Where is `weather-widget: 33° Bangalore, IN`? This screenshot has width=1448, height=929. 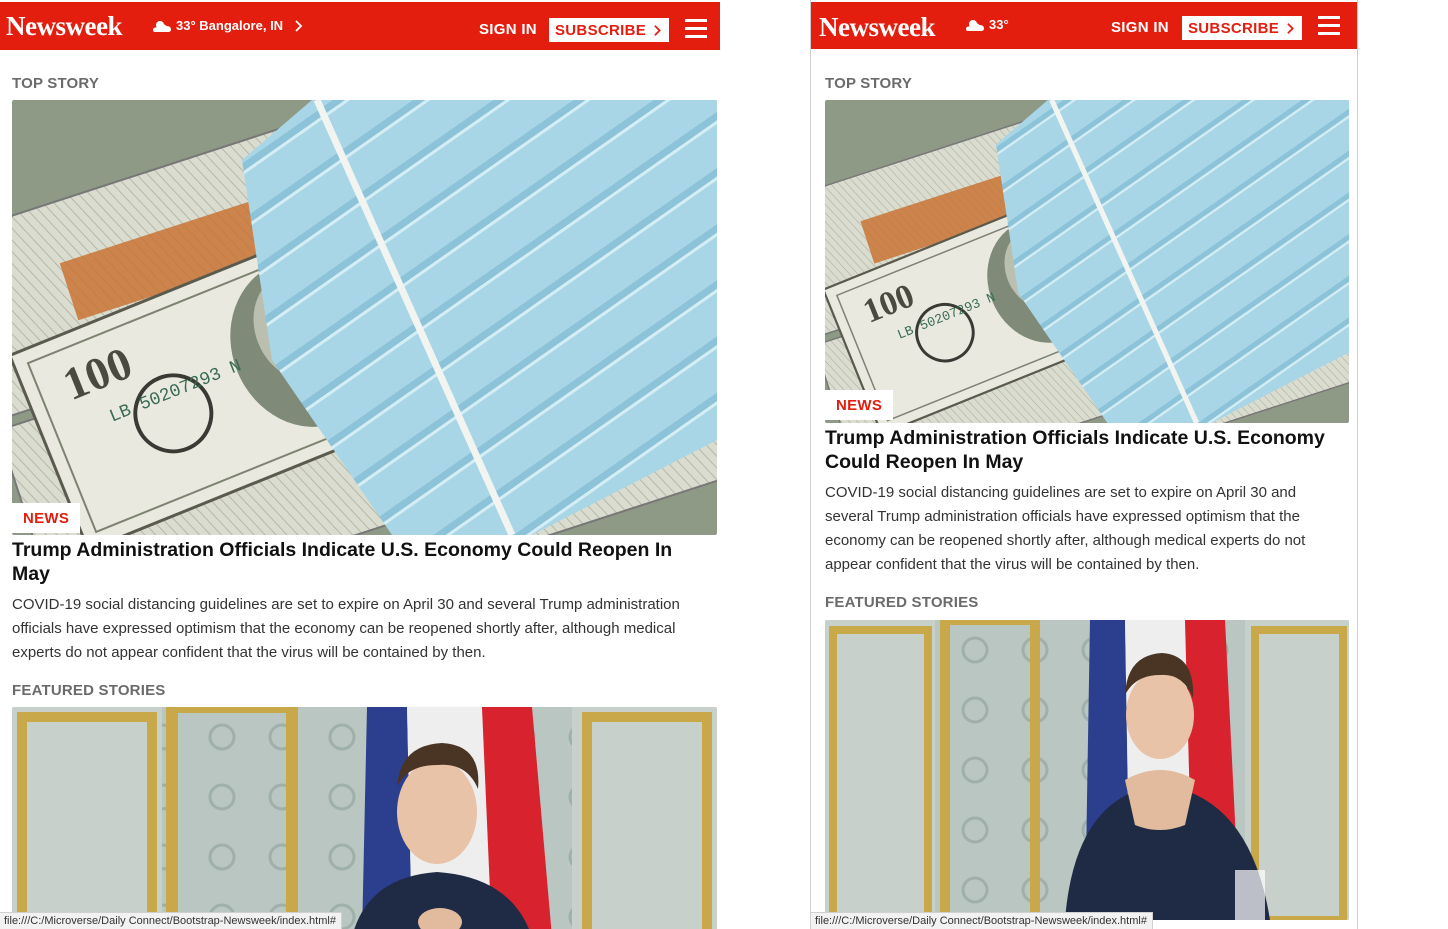 weather-widget: 33° Bangalore, IN is located at coordinates (227, 25).